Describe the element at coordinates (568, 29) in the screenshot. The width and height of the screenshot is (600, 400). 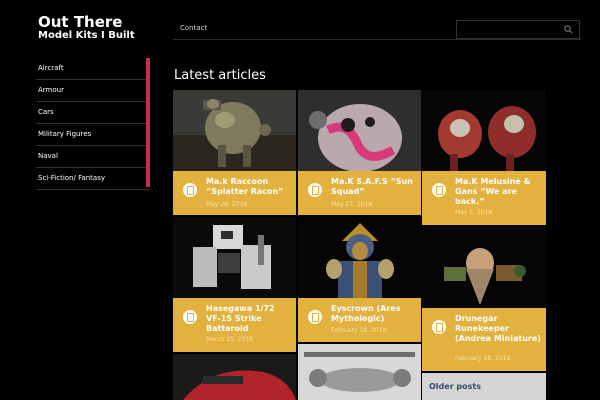
I see `search-icon` at that location.